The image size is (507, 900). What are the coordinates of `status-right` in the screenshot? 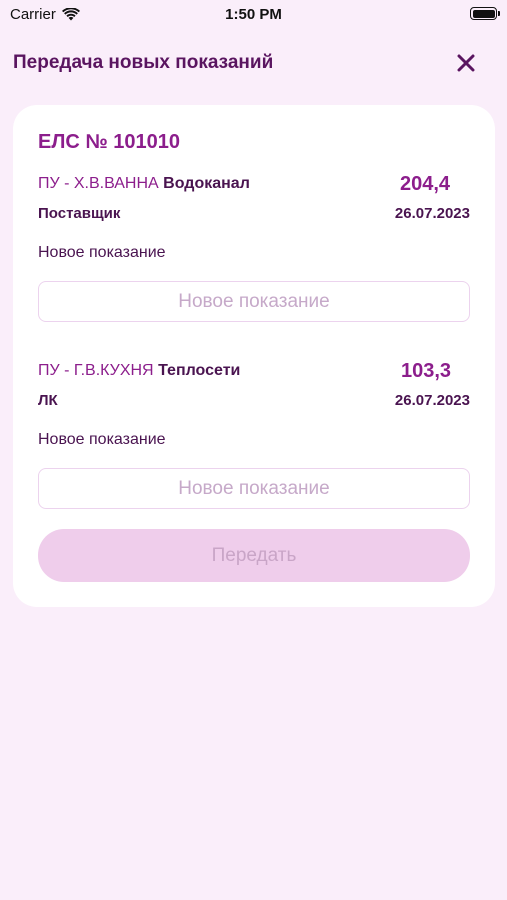 It's located at (485, 13).